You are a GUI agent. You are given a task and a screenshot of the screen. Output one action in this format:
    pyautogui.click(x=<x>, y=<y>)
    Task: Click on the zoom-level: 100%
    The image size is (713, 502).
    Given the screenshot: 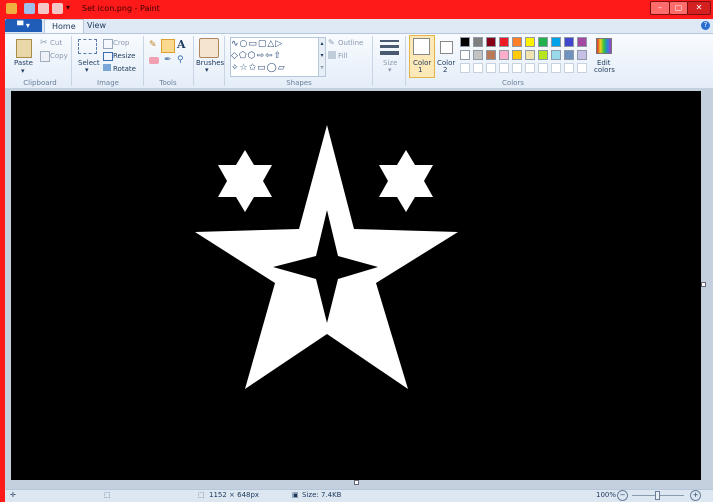 What is the action you would take?
    pyautogui.click(x=606, y=495)
    